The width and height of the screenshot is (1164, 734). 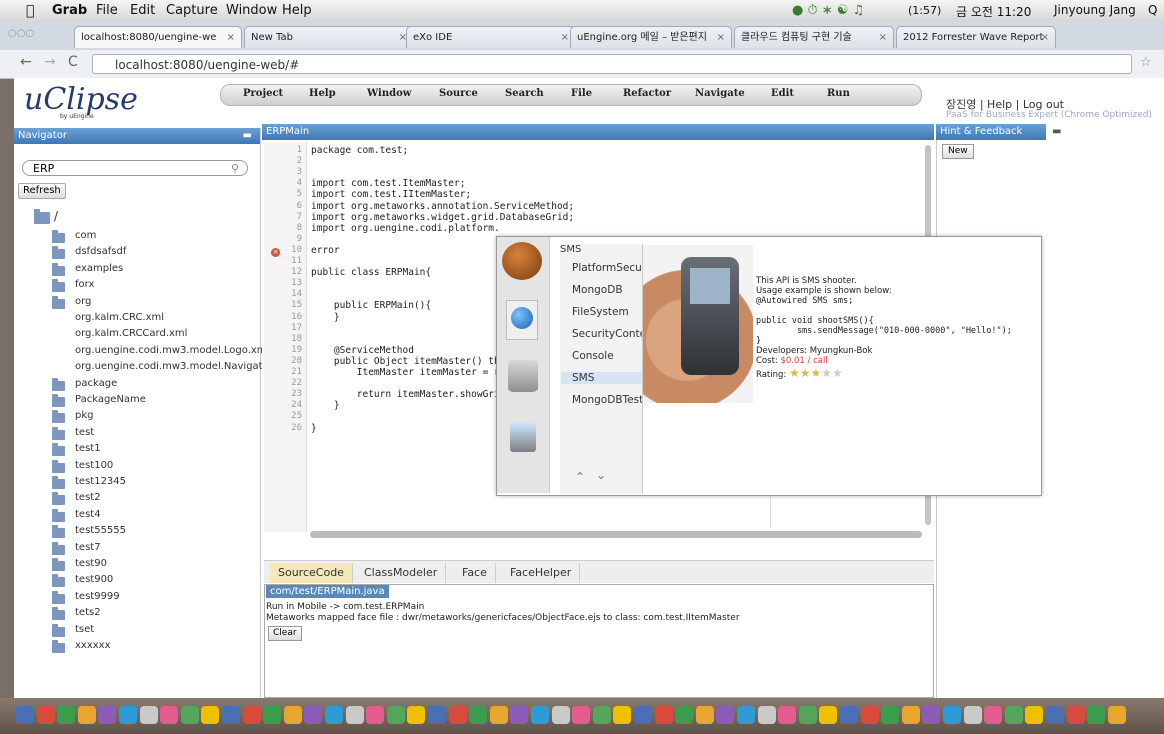 I want to click on api-list-item: FileSystem, so click(x=607, y=312).